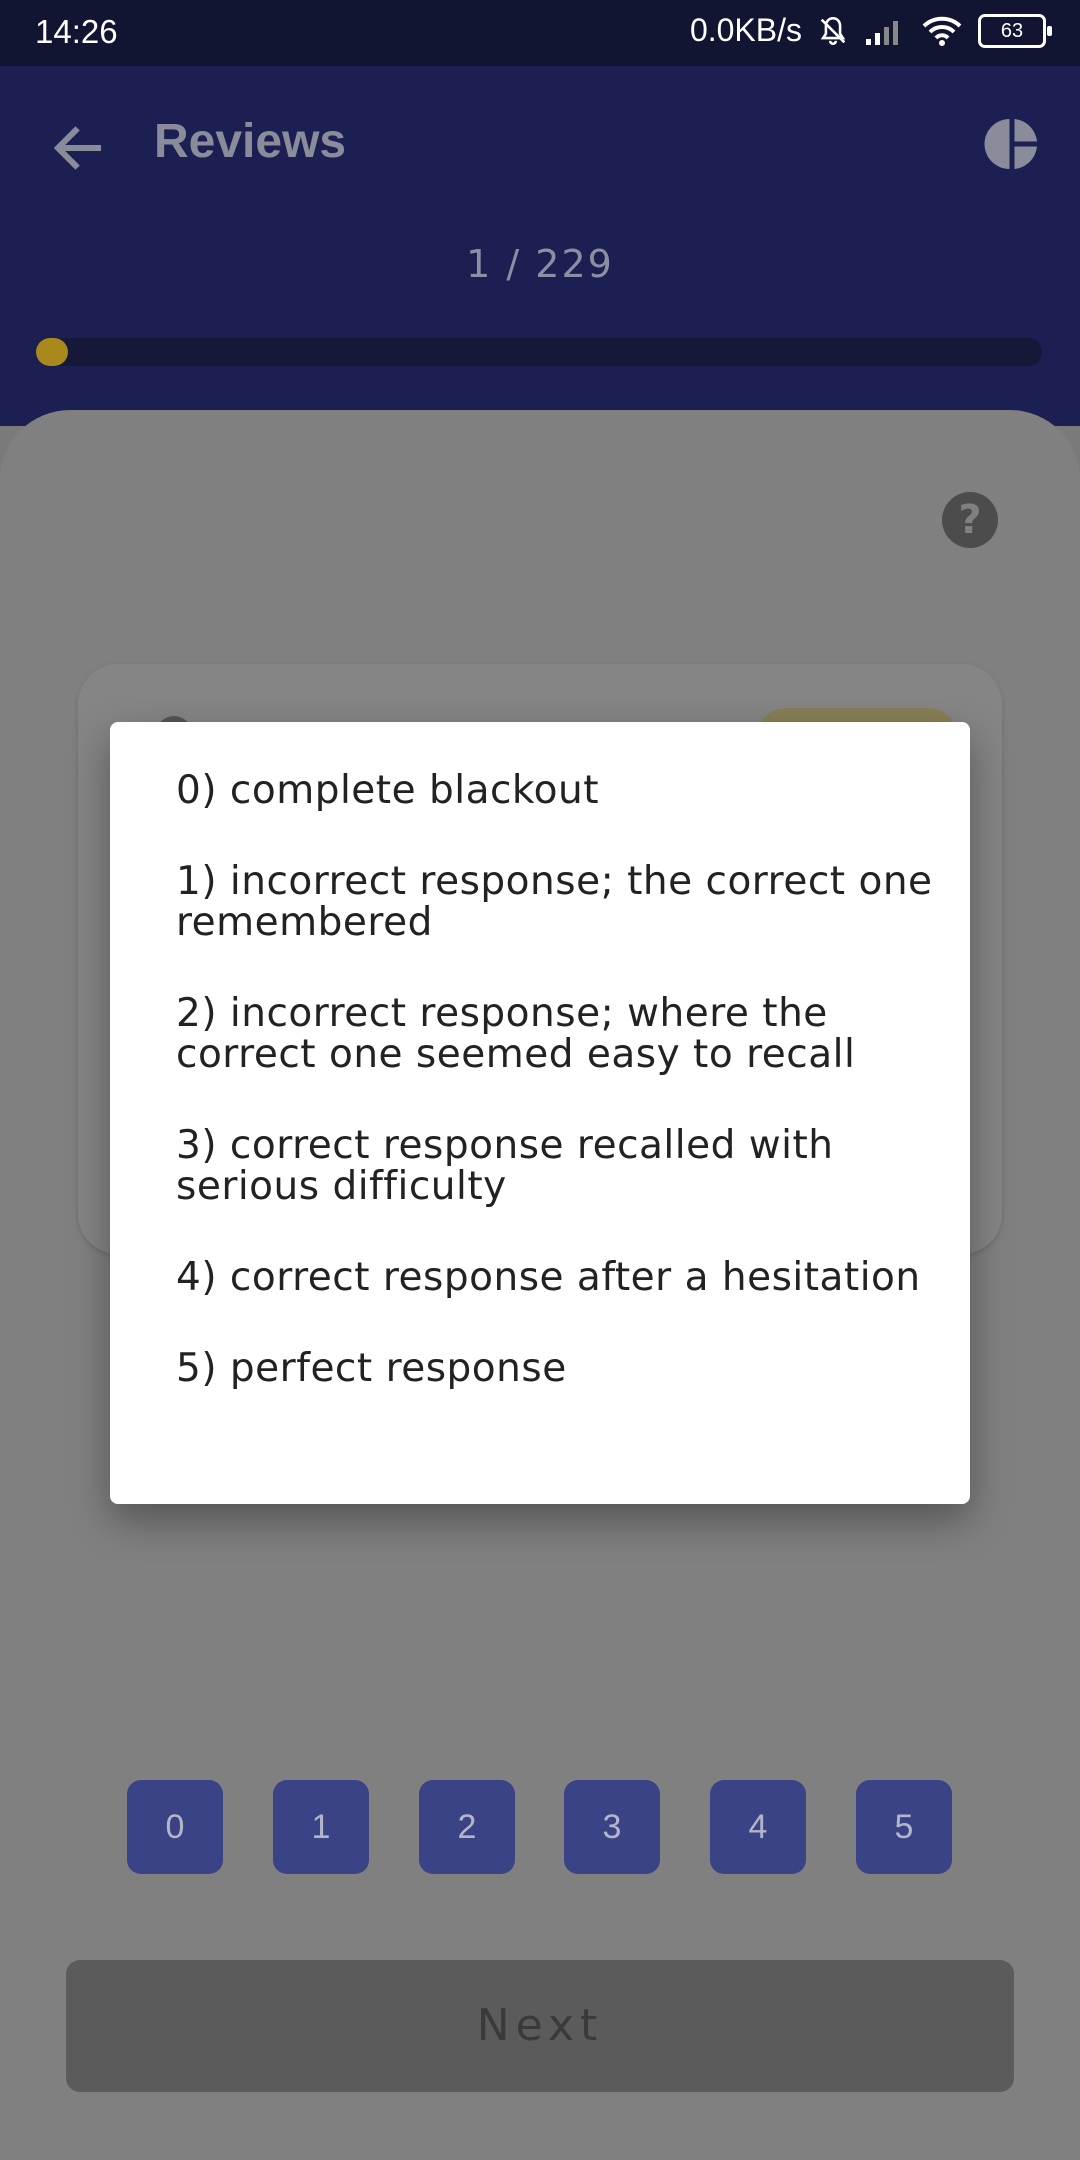 This screenshot has width=1080, height=2160. I want to click on battery-icon: 63, so click(1015, 30).